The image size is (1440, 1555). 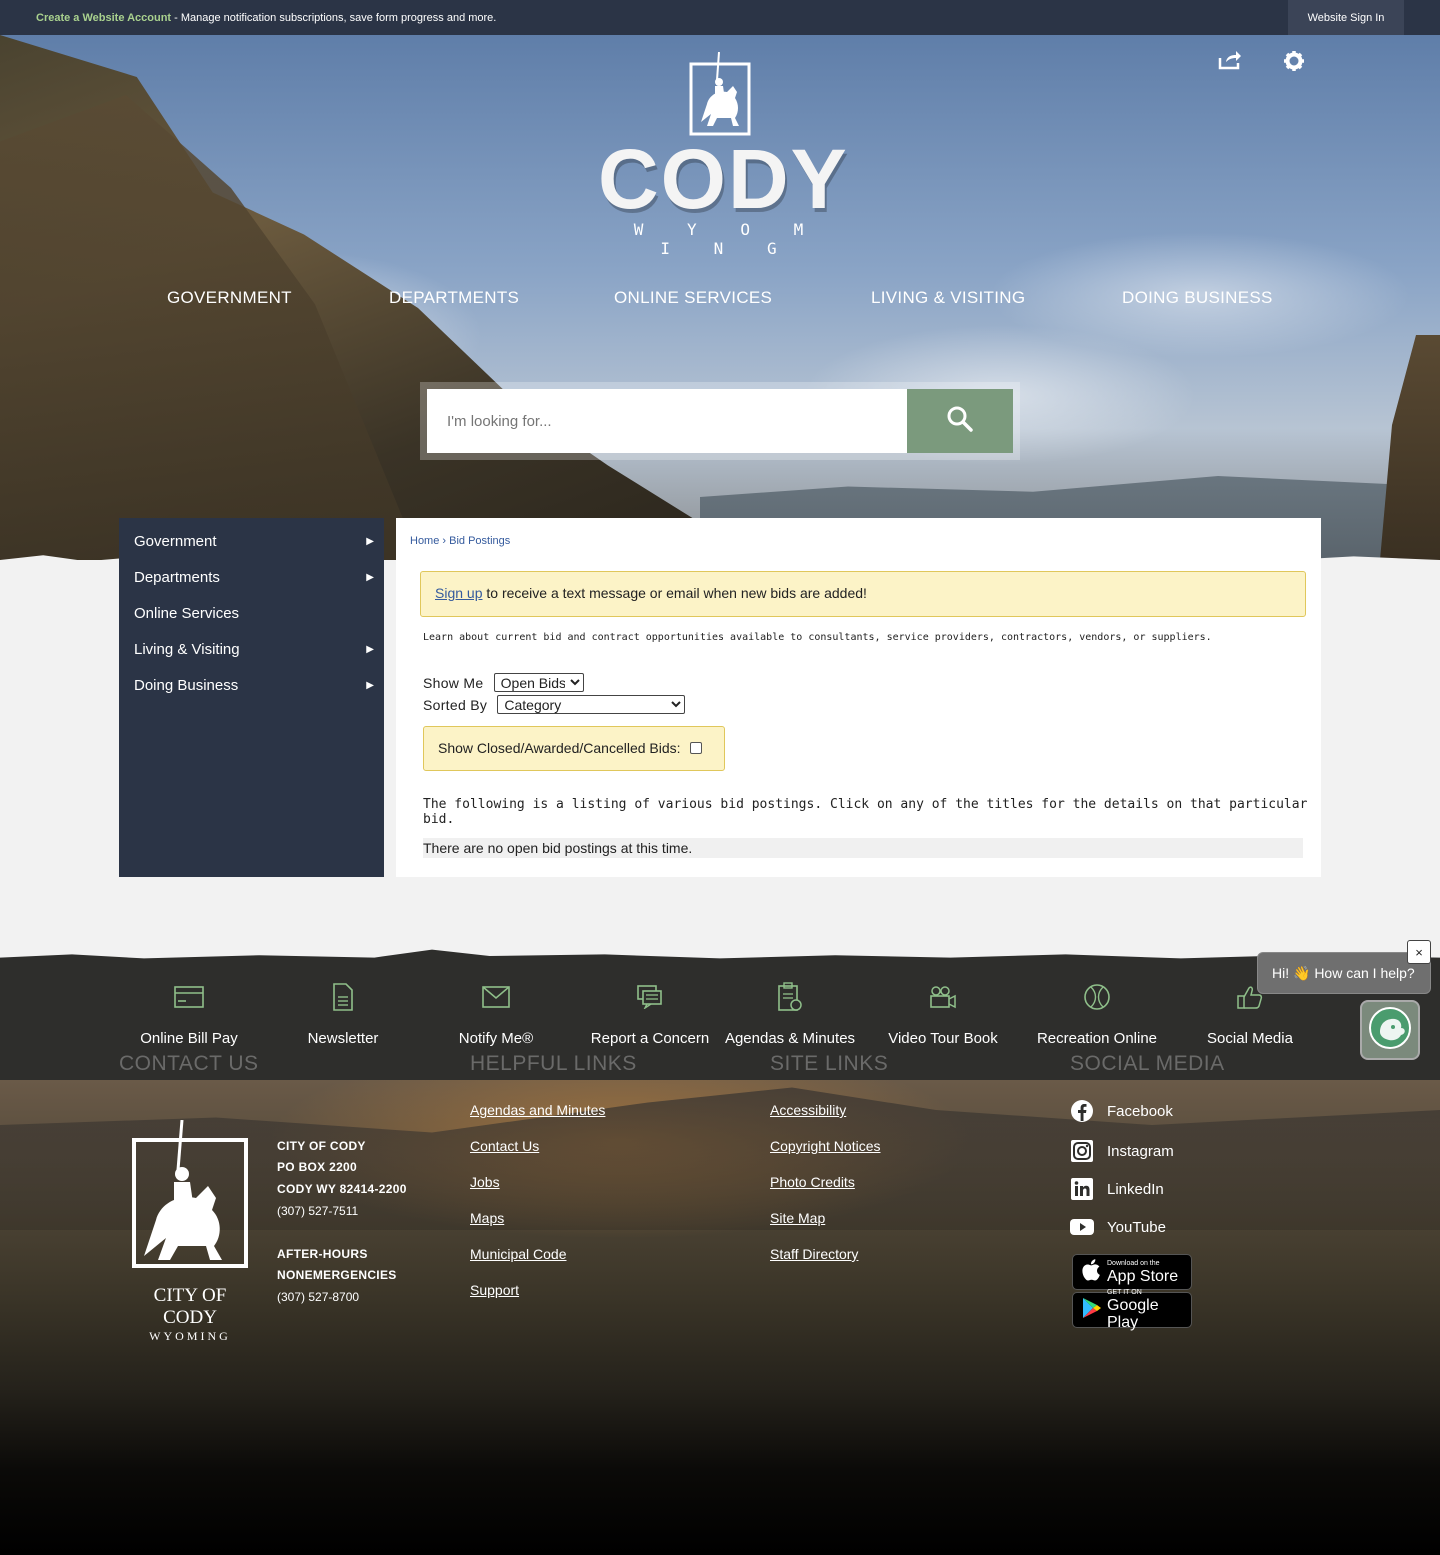 I want to click on search-input, so click(x=667, y=421).